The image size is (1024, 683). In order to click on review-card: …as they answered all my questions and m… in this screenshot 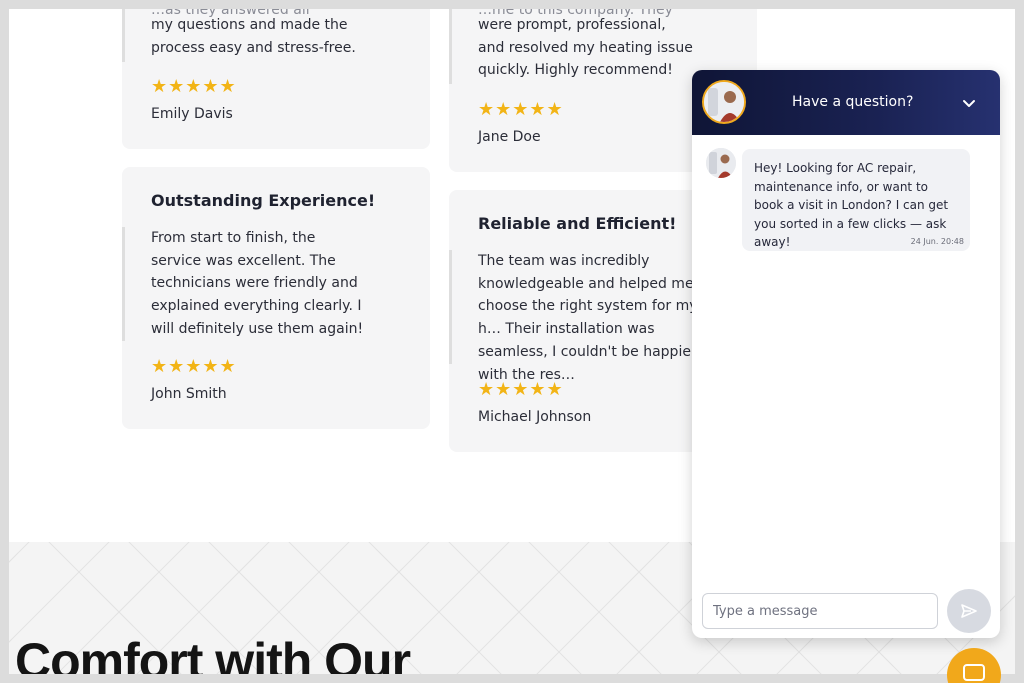, I will do `click(276, 79)`.